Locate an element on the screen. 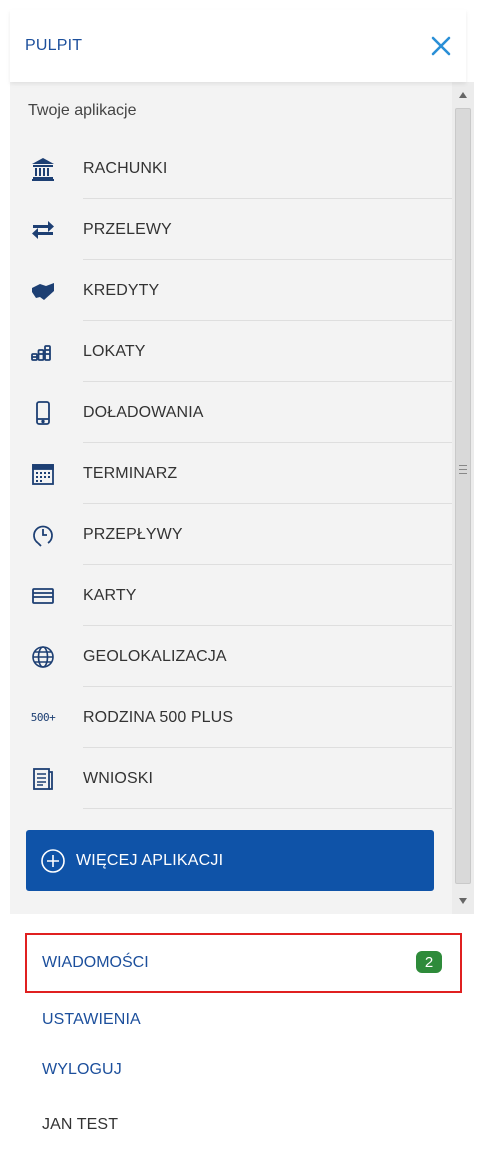  scroll-up-arrow-icon is located at coordinates (463, 95).